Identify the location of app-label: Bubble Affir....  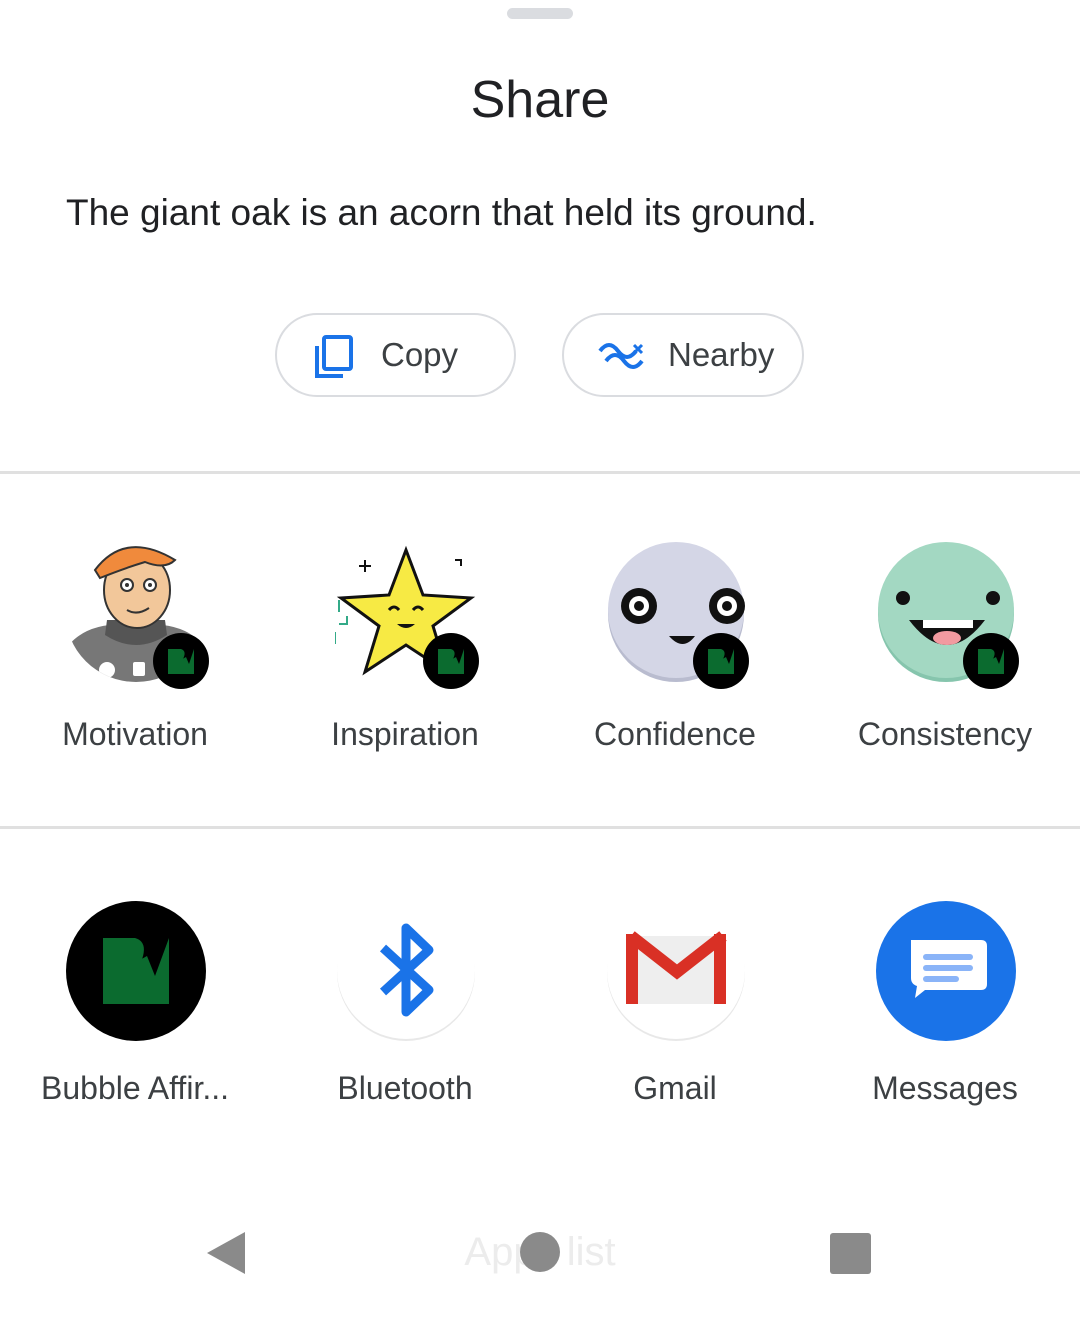
(135, 1088).